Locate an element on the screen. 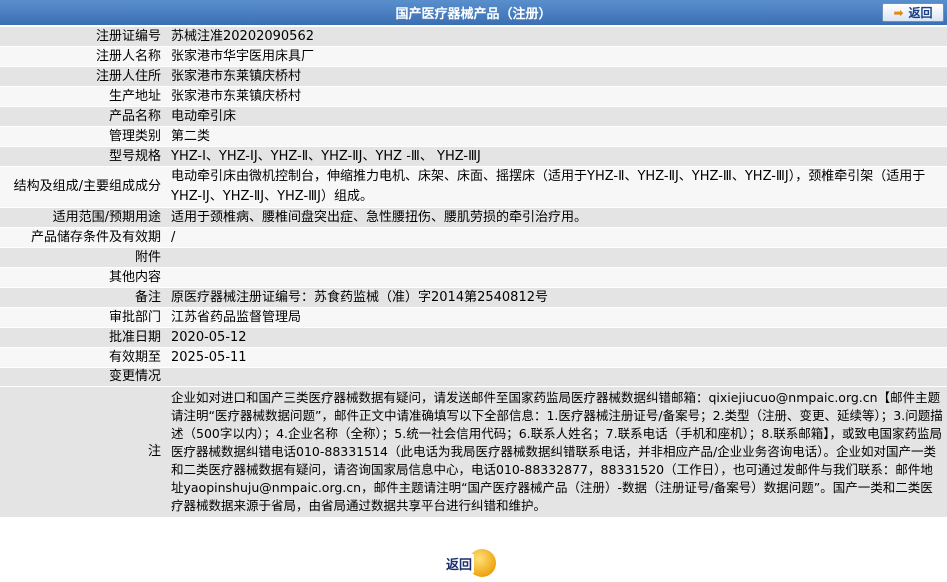  row-approval-date: 批准日期 2020-05-12 is located at coordinates (473, 337).